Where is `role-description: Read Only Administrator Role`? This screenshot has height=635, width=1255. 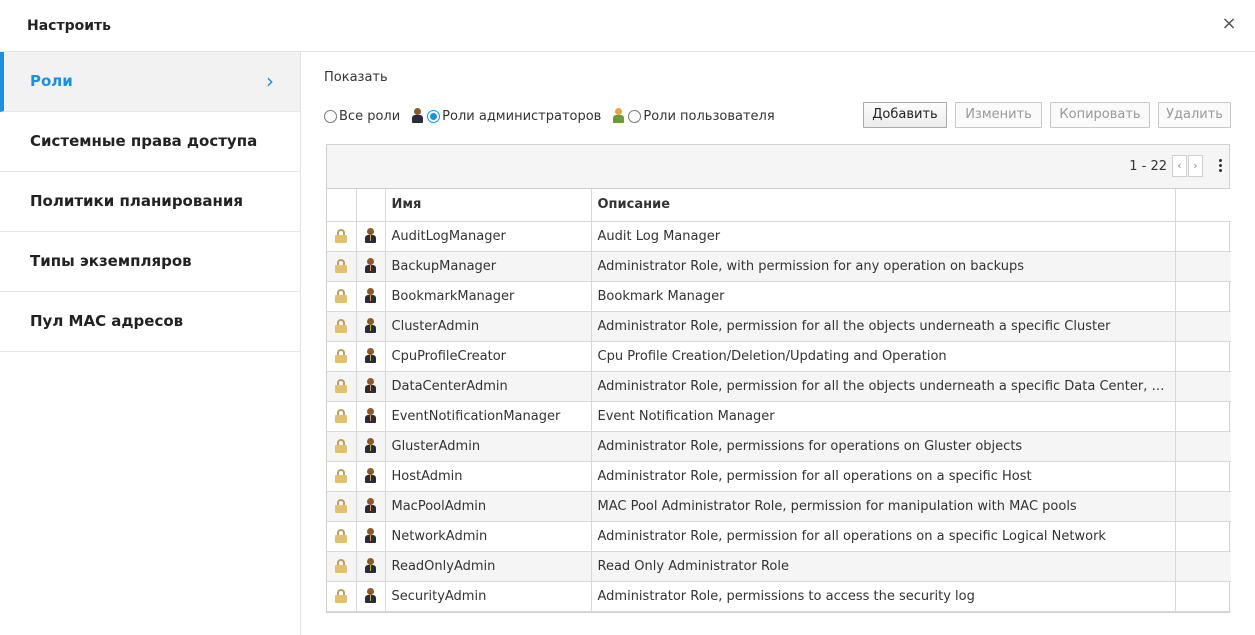 role-description: Read Only Administrator Role is located at coordinates (883, 566).